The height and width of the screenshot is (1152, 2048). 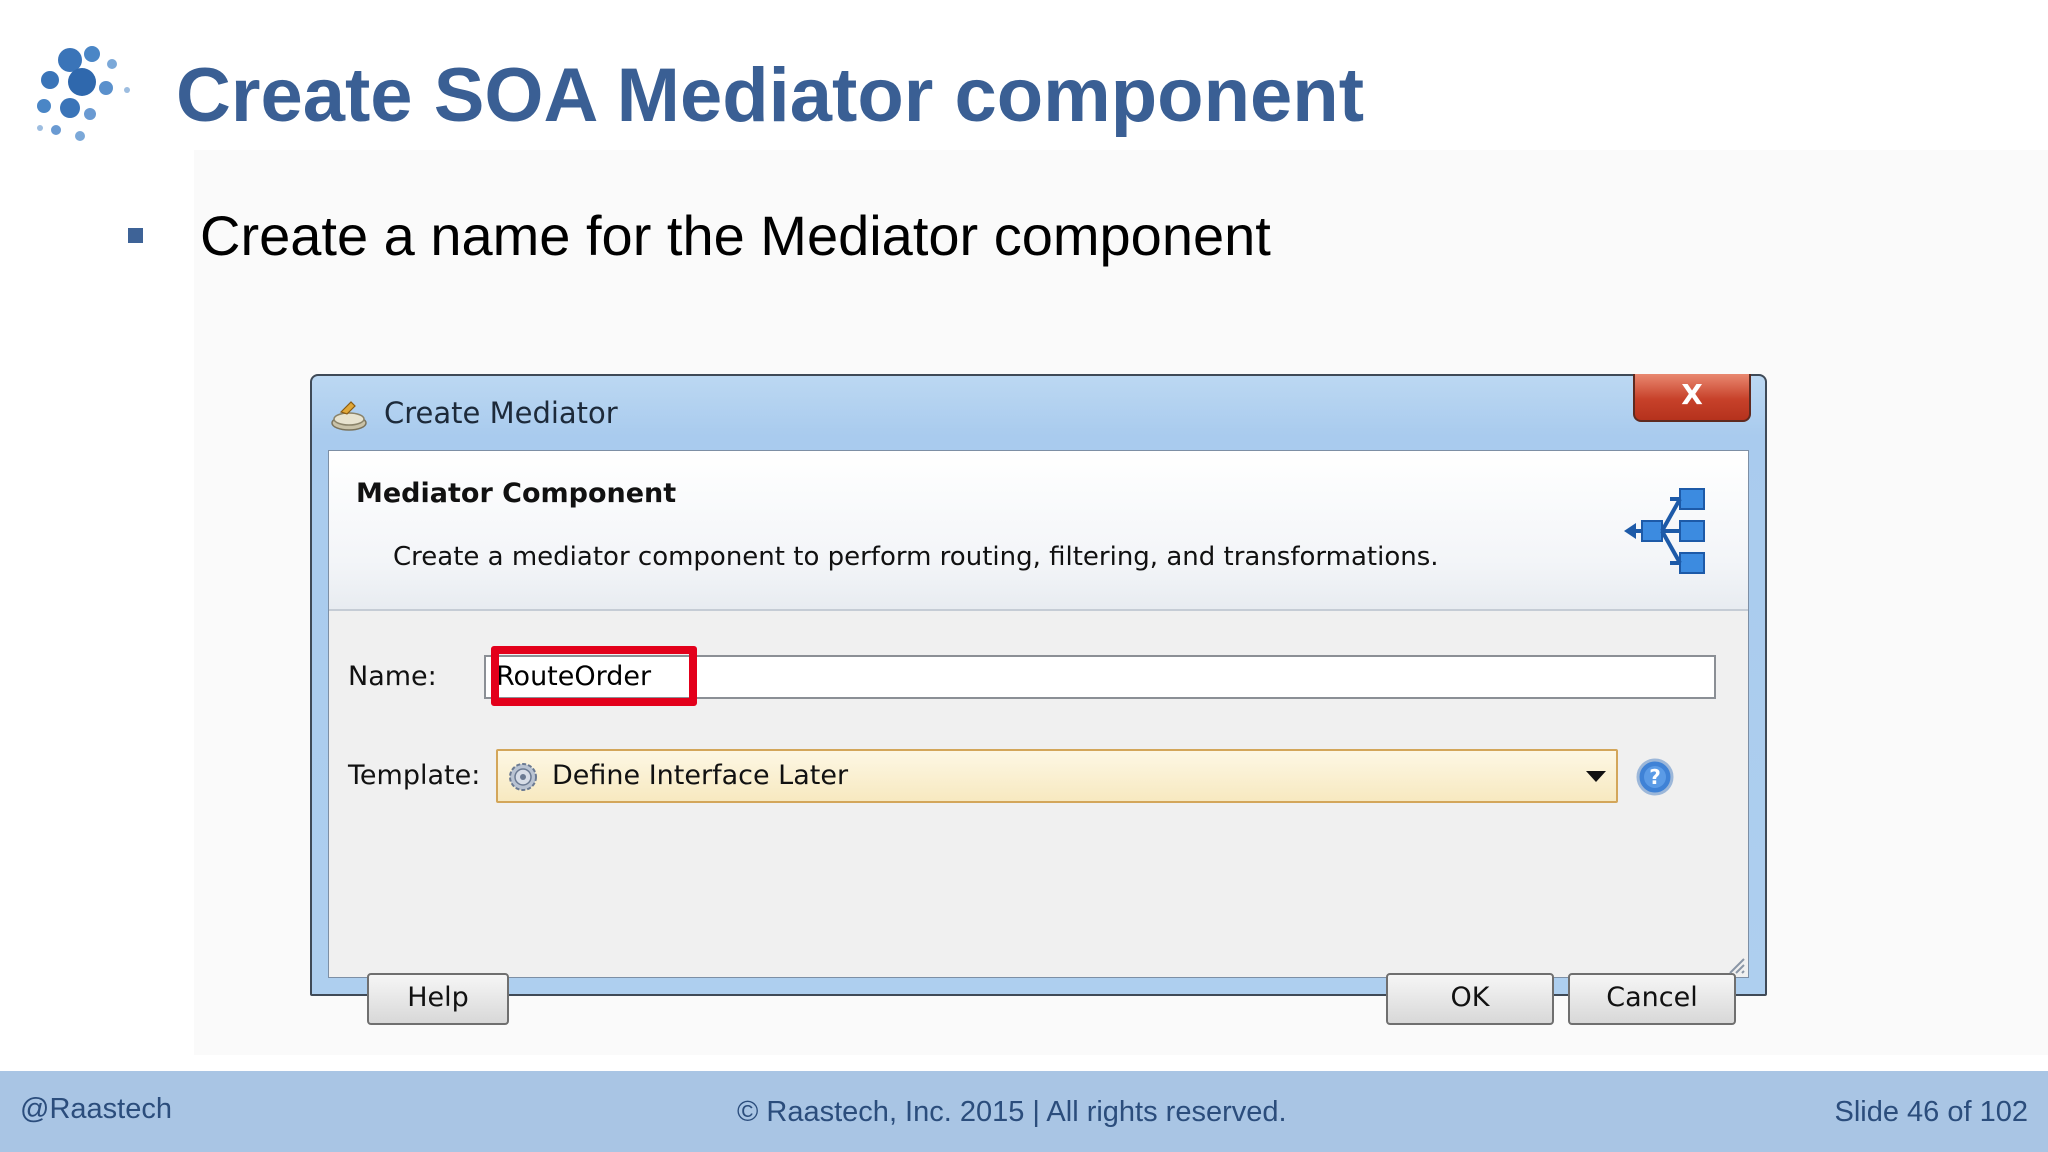 I want to click on bullet-text: Create a name for the Mediator component, so click(x=735, y=235).